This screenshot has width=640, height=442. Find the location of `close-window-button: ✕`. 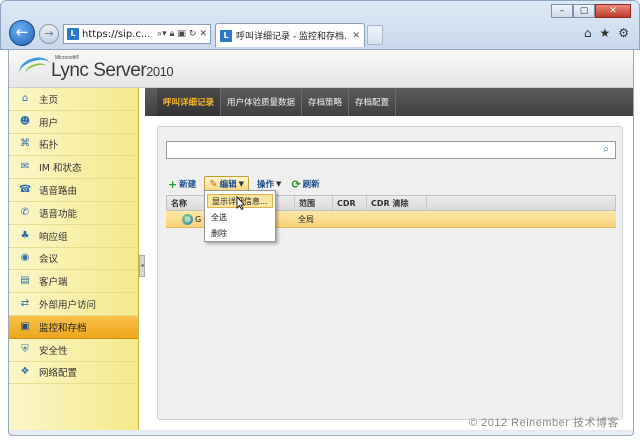

close-window-button: ✕ is located at coordinates (613, 11).